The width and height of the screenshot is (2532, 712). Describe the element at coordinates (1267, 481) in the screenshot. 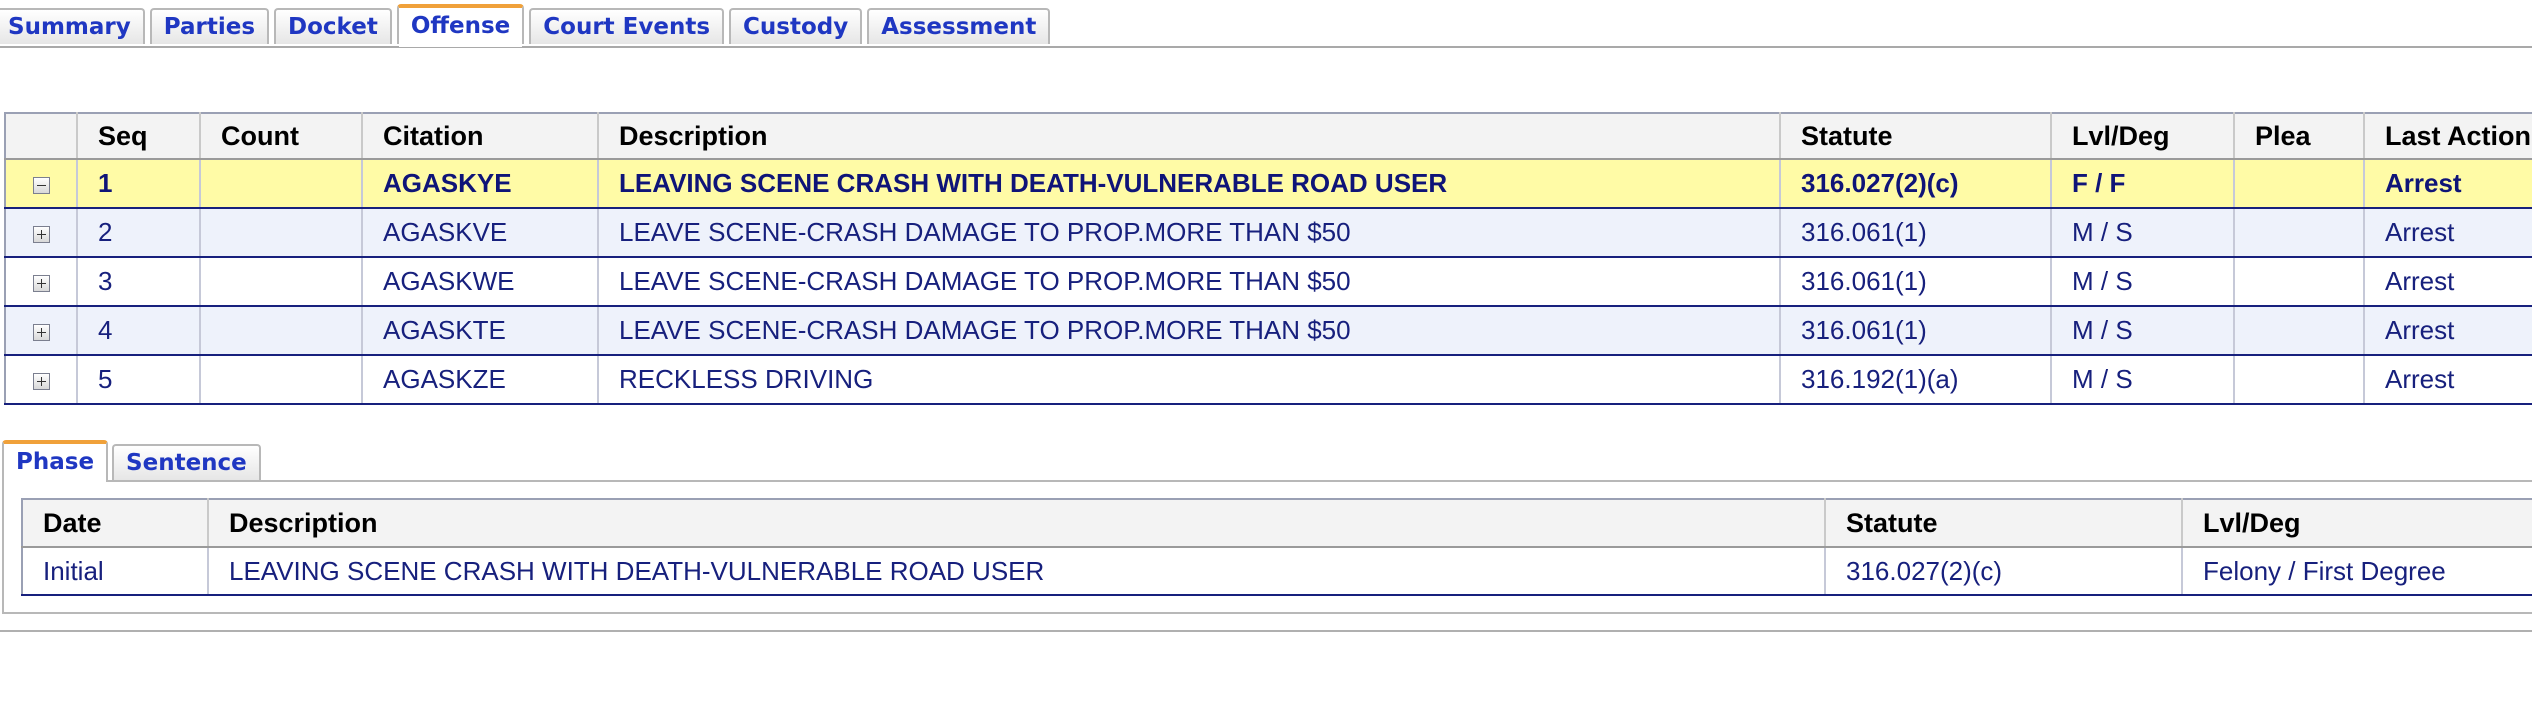

I see `panel-top-border` at that location.